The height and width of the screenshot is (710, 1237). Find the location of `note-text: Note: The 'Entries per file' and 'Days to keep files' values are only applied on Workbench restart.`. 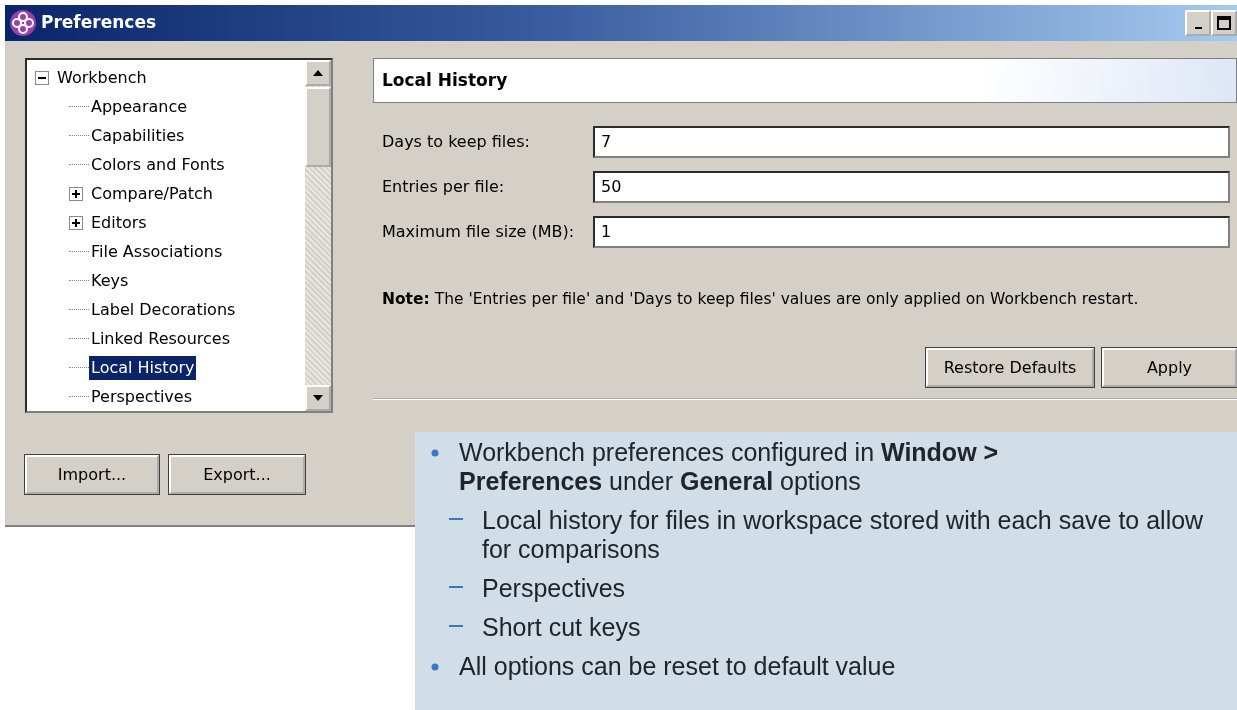

note-text: Note: The 'Entries per file' and 'Days to keep files' values are only applied on Workbench restart. is located at coordinates (761, 299).